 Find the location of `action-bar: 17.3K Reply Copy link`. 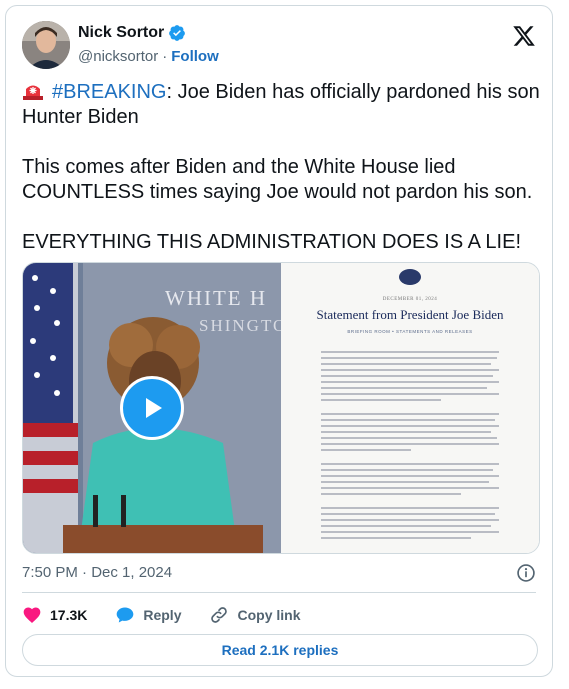

action-bar: 17.3K Reply Copy link is located at coordinates (175, 615).